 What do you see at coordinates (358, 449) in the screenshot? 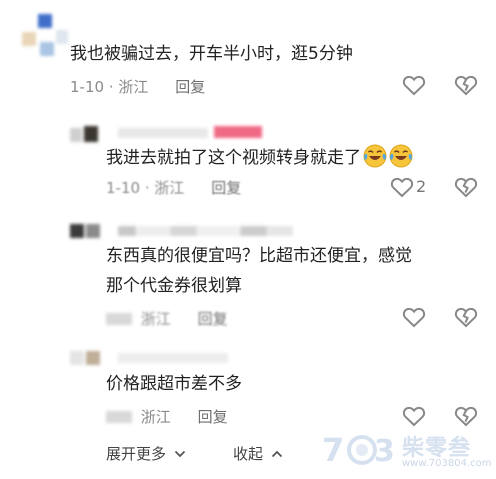
I see `watermark-logo: 7 3` at bounding box center [358, 449].